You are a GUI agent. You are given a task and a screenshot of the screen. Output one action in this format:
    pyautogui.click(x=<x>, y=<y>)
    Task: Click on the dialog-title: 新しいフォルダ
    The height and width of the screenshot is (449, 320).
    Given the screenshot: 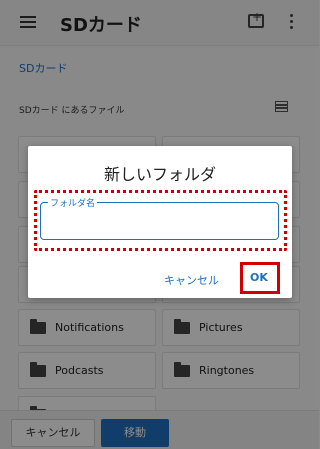 What is the action you would take?
    pyautogui.click(x=159, y=174)
    